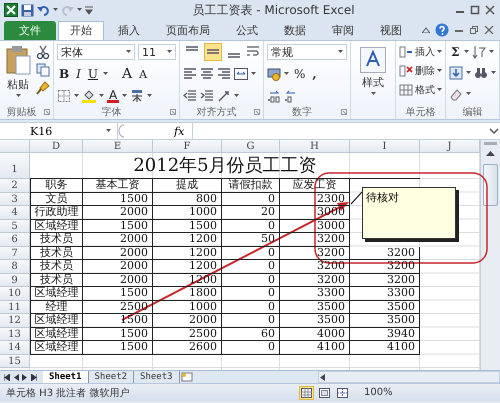 This screenshot has width=500, height=403. What do you see at coordinates (66, 377) in the screenshot?
I see `sheet-tab: Sheet1` at bounding box center [66, 377].